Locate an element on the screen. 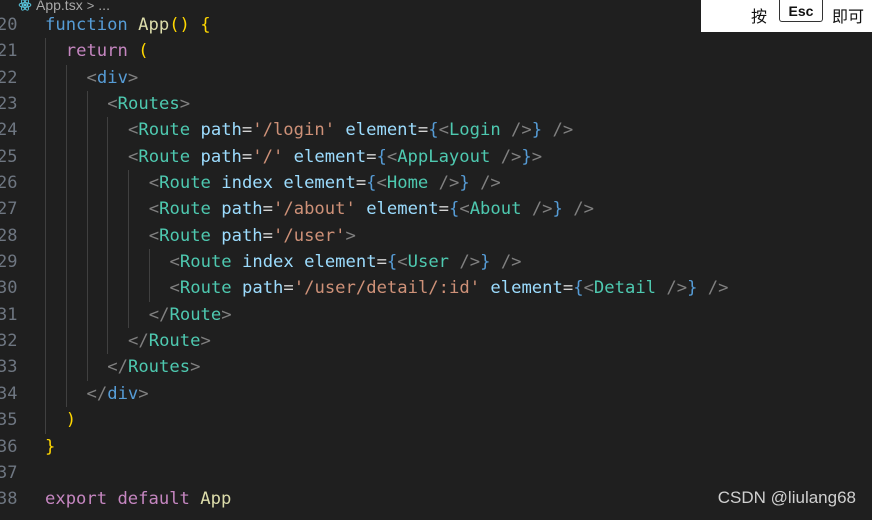 The width and height of the screenshot is (872, 520). code-line: 37 is located at coordinates (436, 473).